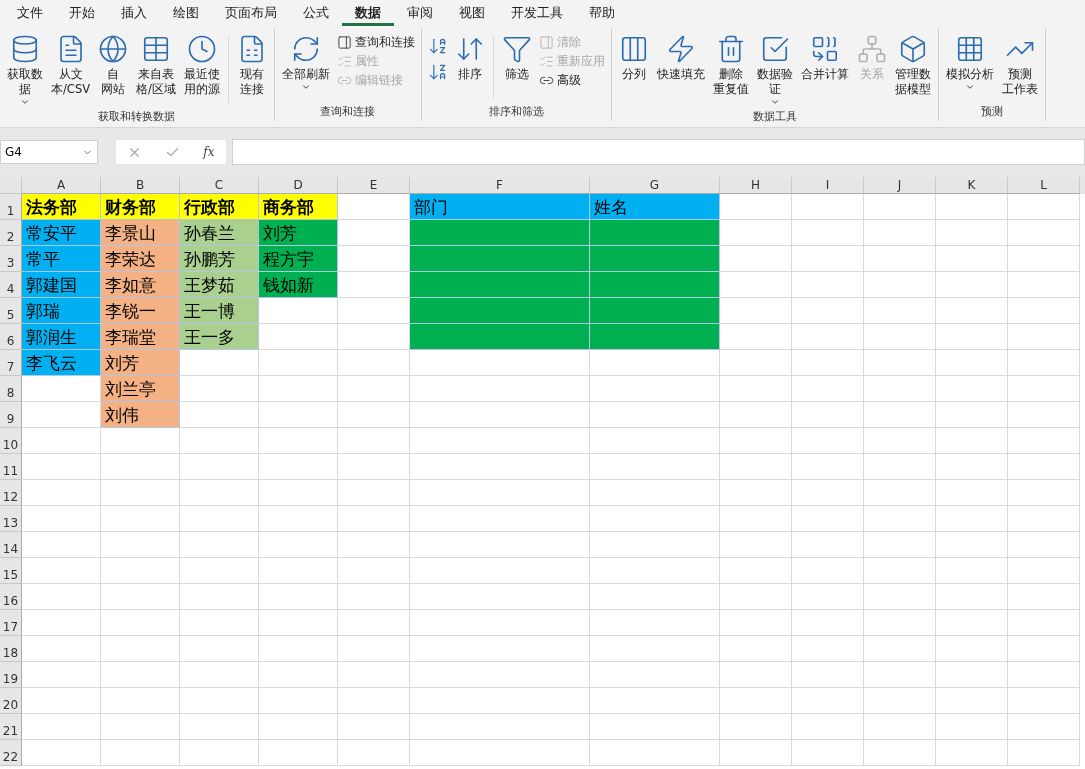 This screenshot has width=1085, height=769. What do you see at coordinates (374, 185) in the screenshot?
I see `column-header: E` at bounding box center [374, 185].